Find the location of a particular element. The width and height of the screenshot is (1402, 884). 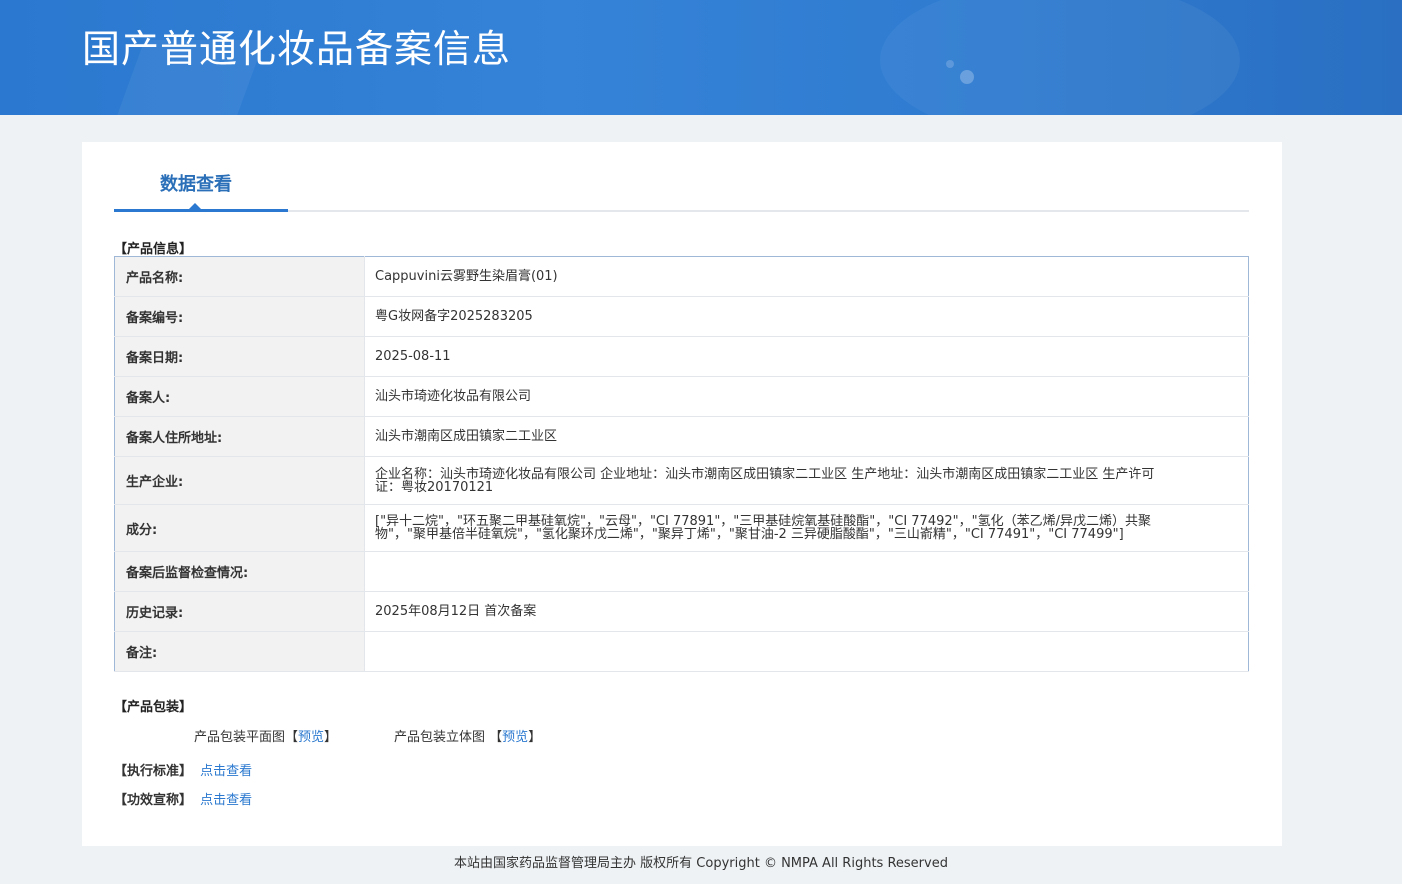

table-row: 备案后监督检查情况: is located at coordinates (681, 571).